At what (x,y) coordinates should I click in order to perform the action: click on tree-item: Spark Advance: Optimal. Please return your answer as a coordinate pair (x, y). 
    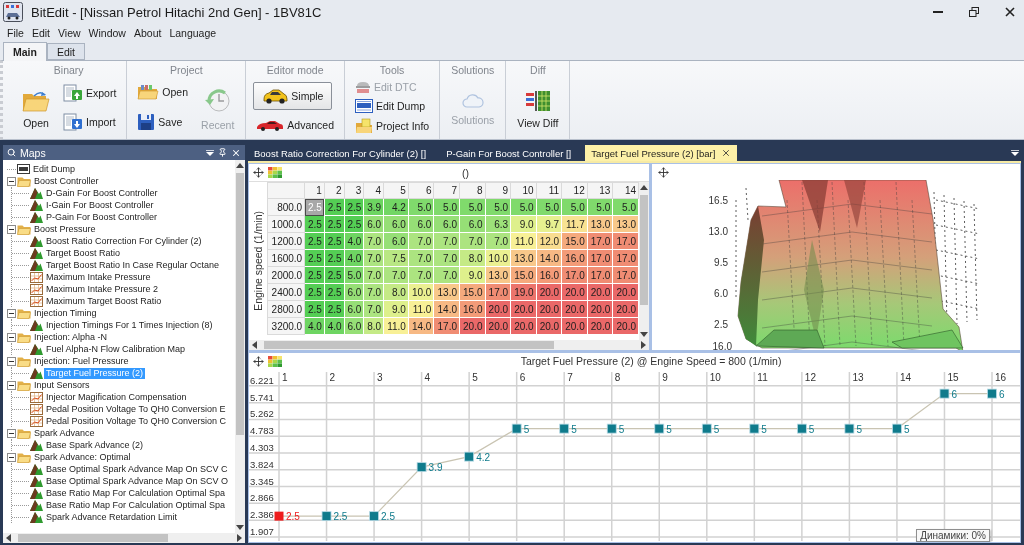
    Looking at the image, I should click on (82, 457).